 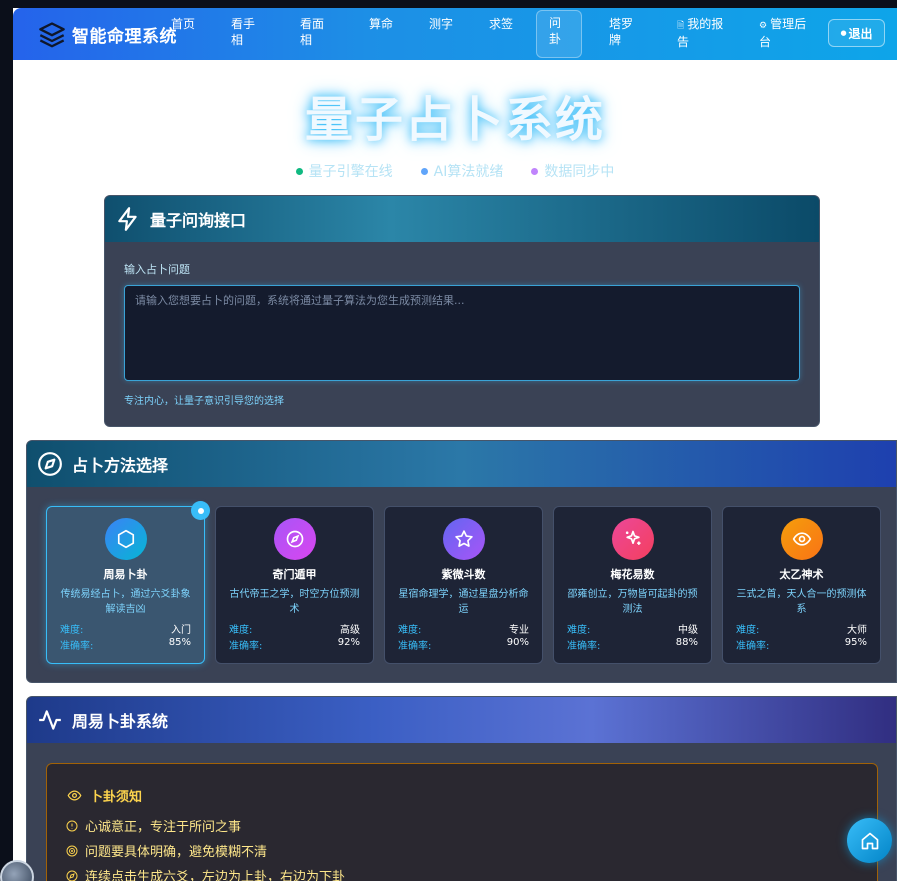 I want to click on nav-item-divination: 问卦, so click(x=559, y=34).